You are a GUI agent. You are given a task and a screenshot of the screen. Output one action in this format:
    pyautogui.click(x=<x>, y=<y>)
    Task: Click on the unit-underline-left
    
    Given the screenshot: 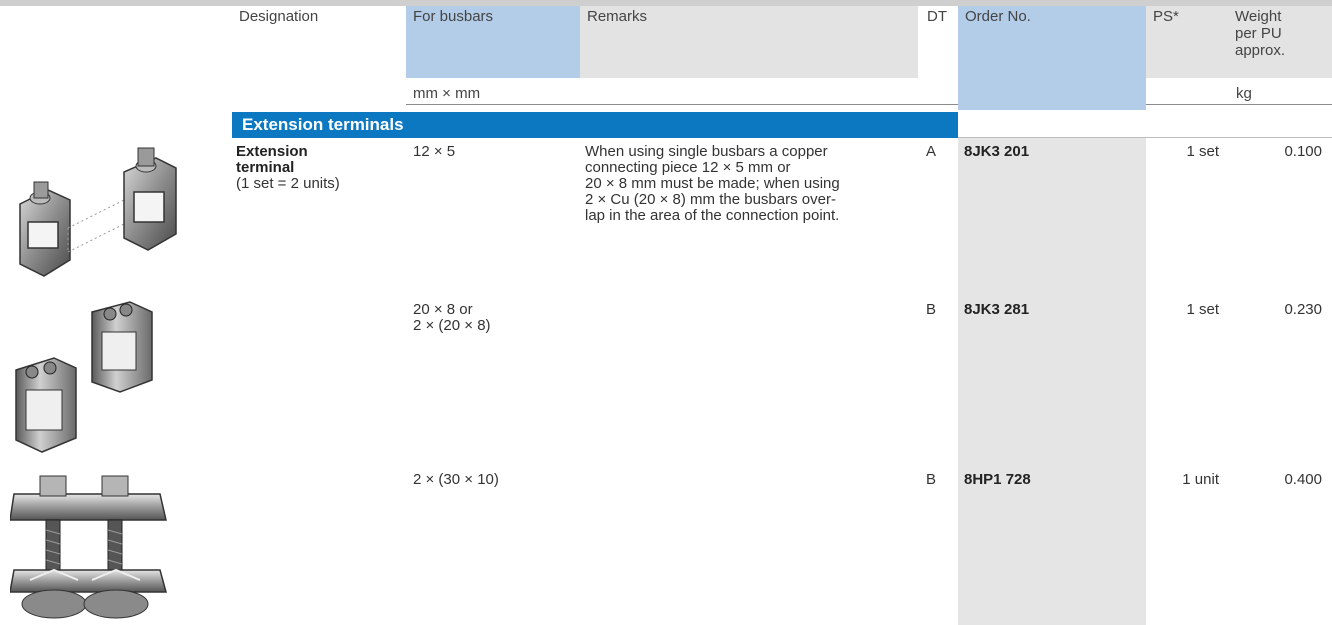 What is the action you would take?
    pyautogui.click(x=682, y=104)
    